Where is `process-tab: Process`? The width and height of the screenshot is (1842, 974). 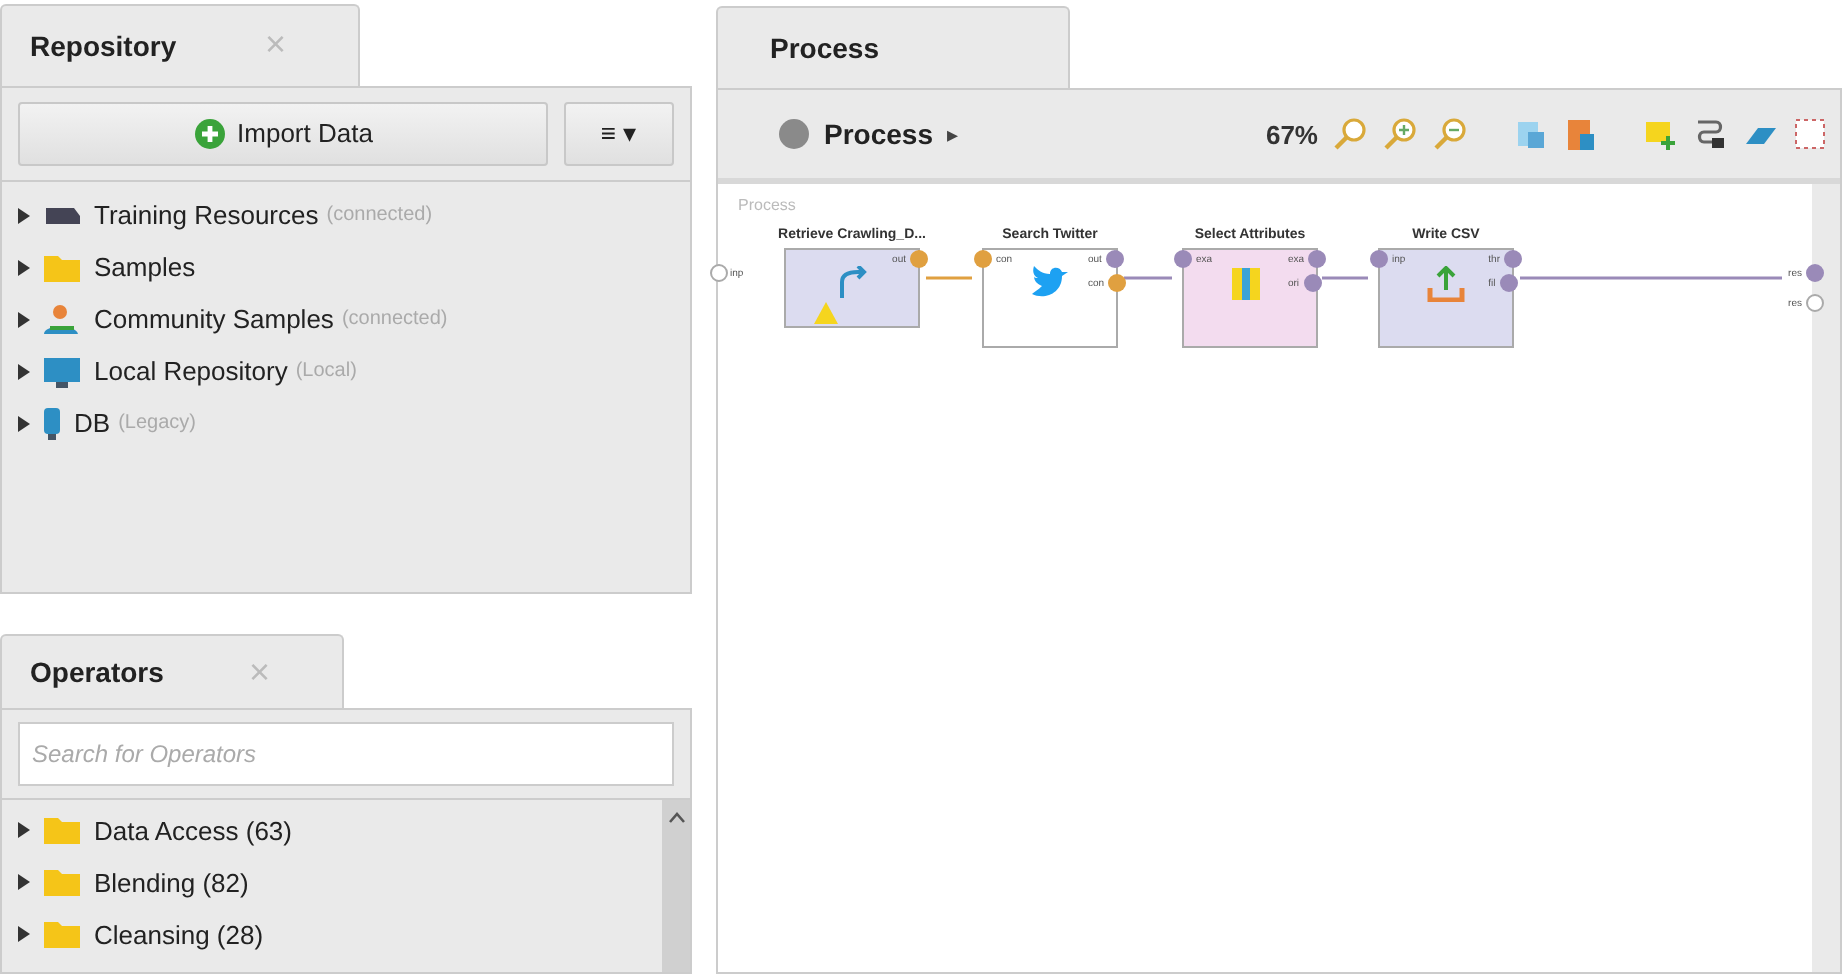 process-tab: Process is located at coordinates (893, 47).